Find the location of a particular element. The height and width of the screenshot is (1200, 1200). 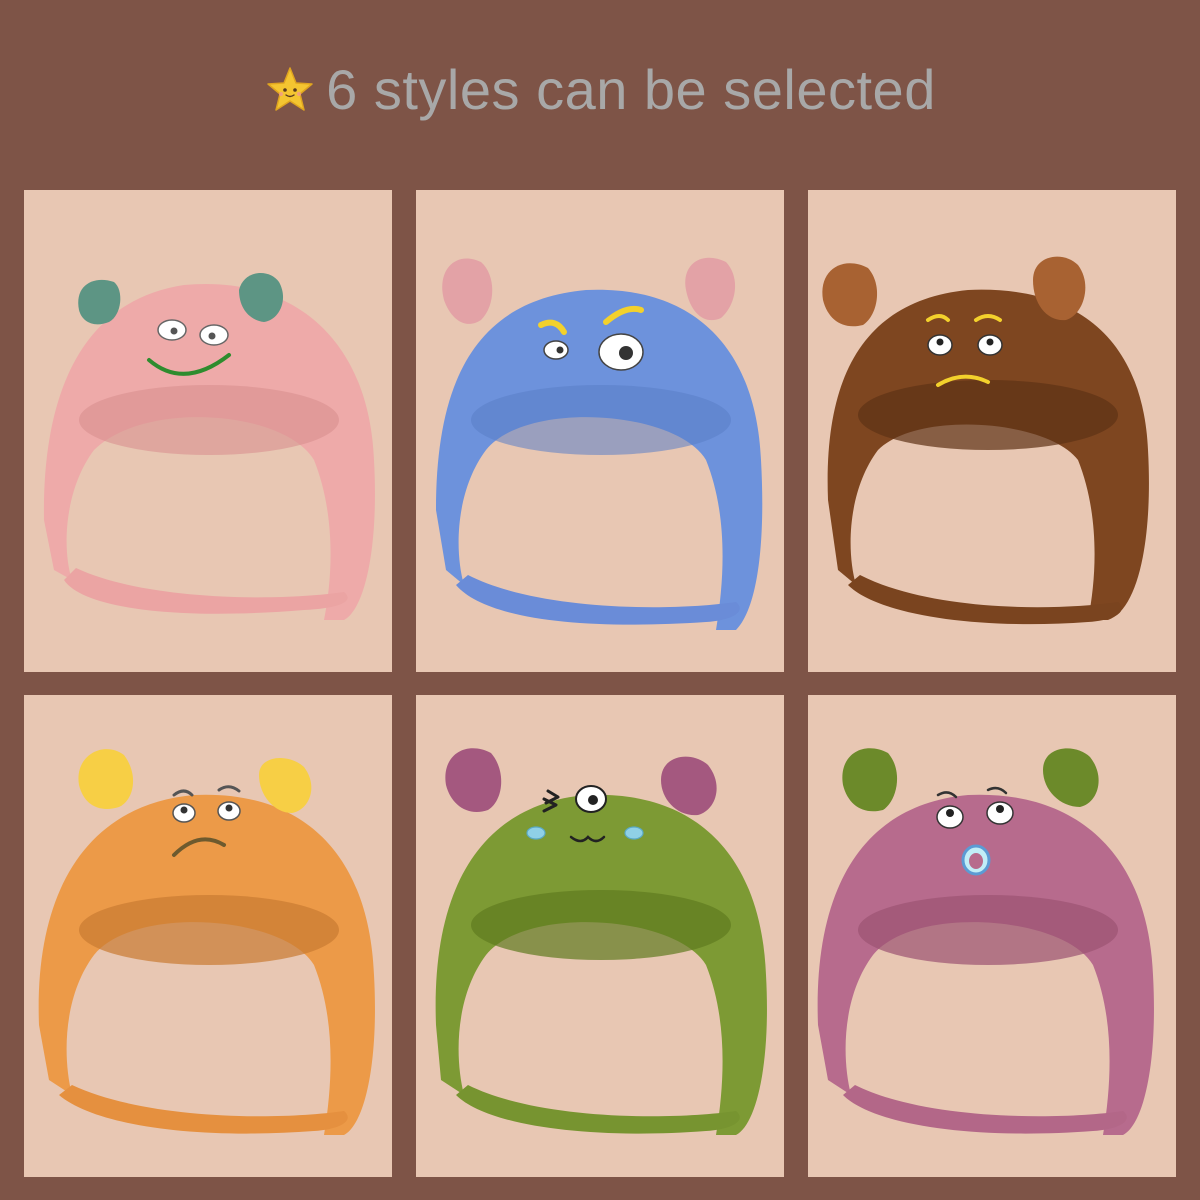

product-tile-green-hat is located at coordinates (600, 936).